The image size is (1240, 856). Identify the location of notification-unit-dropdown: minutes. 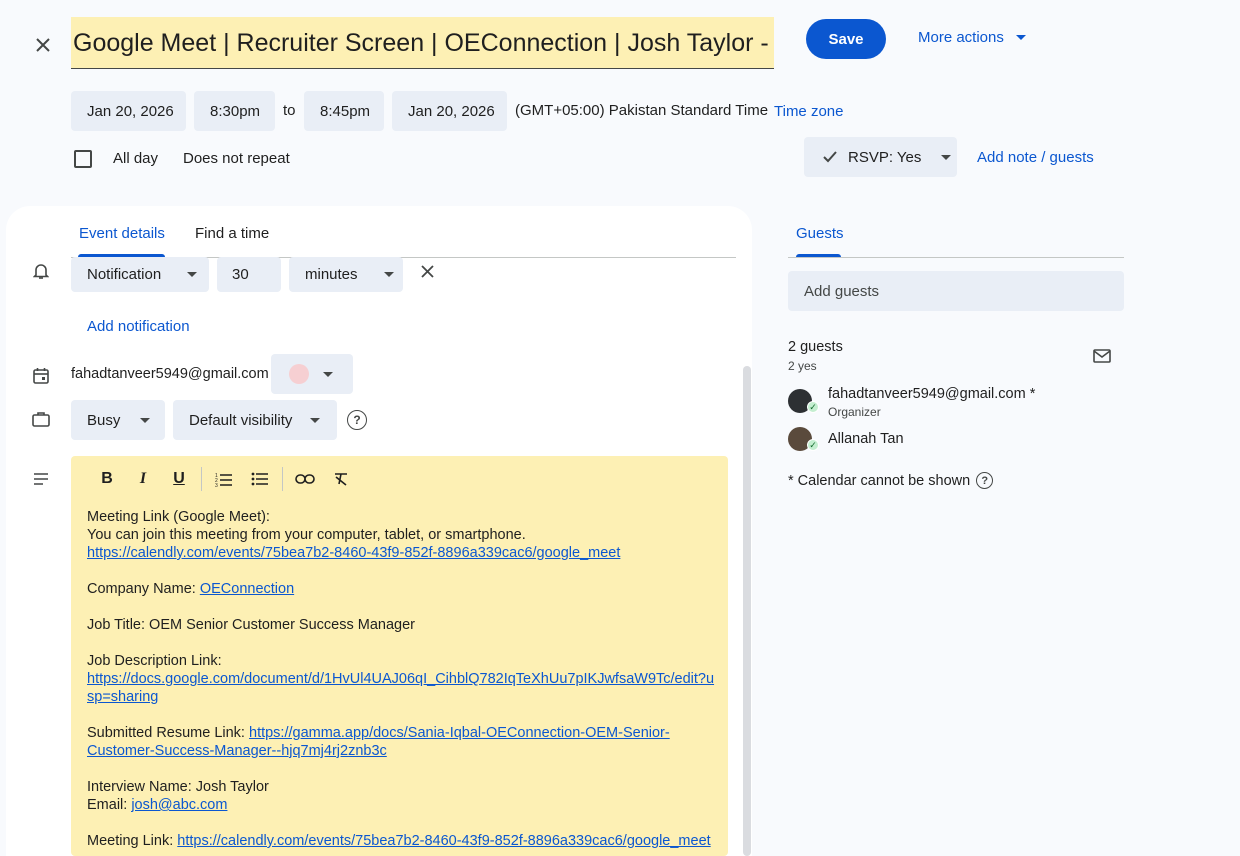
(346, 274).